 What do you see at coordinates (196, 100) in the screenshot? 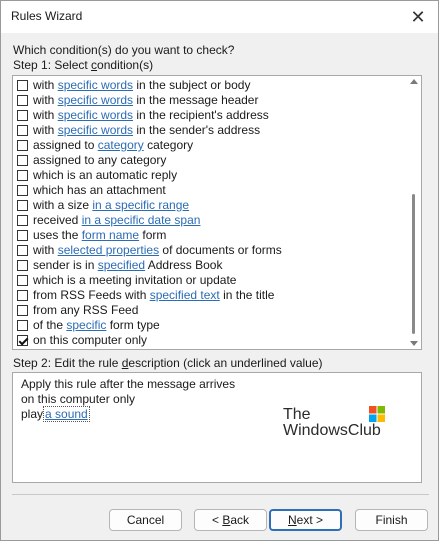
I see `condition-text: in the message header` at bounding box center [196, 100].